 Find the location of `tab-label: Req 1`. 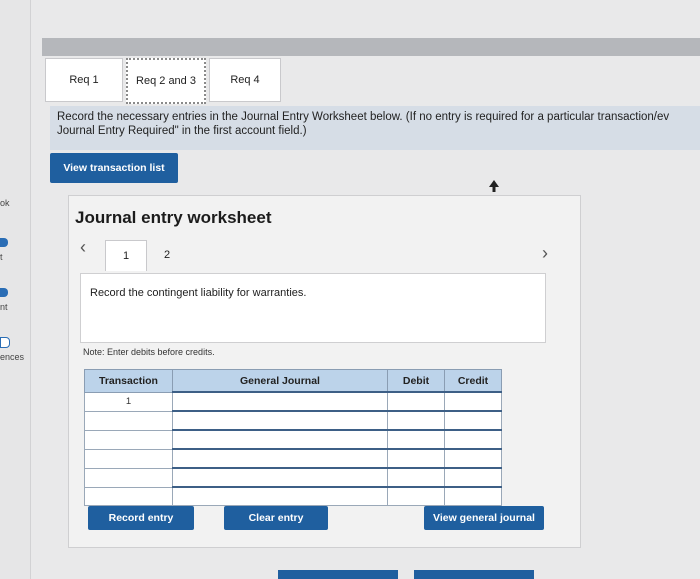

tab-label: Req 1 is located at coordinates (84, 80).